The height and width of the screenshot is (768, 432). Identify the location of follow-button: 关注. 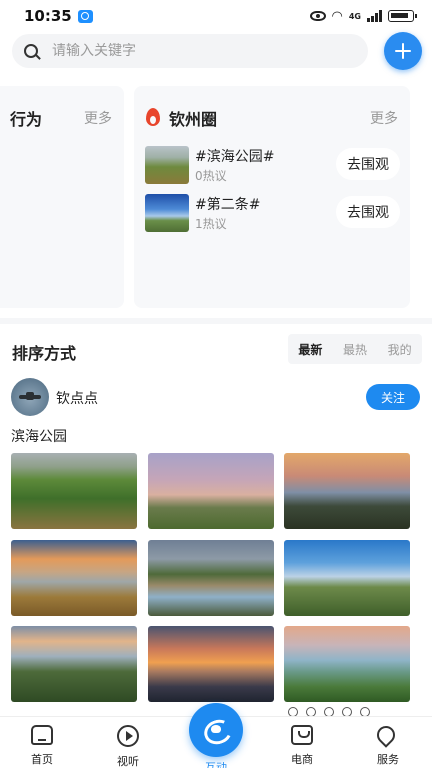
(393, 397).